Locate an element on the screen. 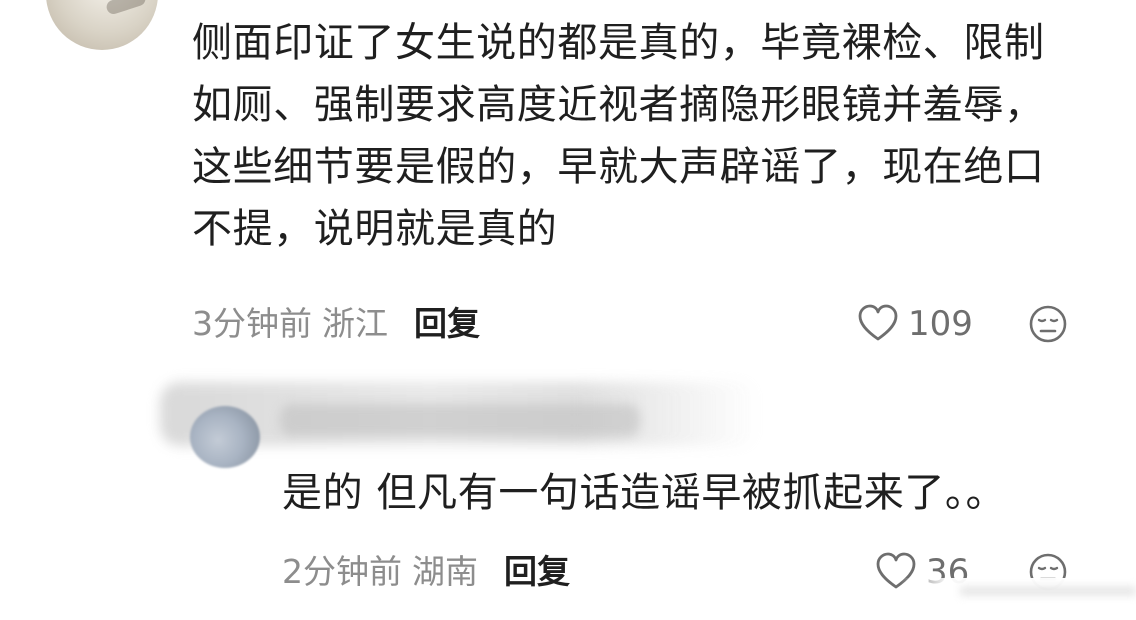 Image resolution: width=1136 pixels, height=620 pixels. comment-text: 是的 但凡有一句话造谣早被抓起来了。。 is located at coordinates (644, 493).